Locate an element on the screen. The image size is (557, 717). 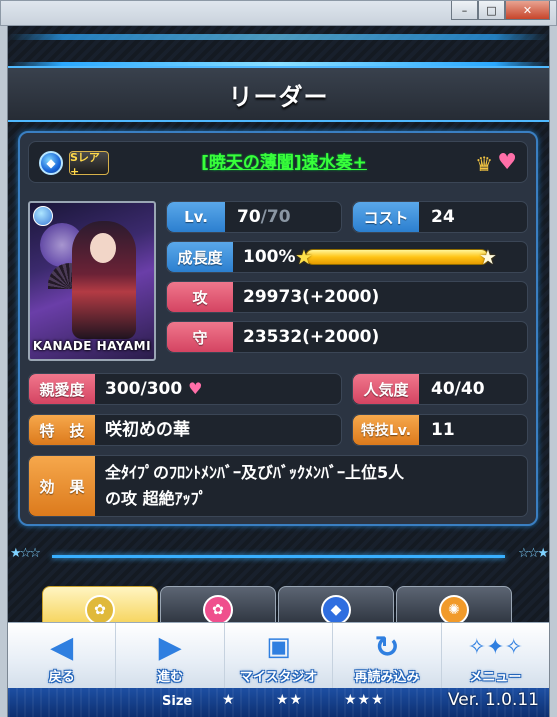
version-label: Ver. 1.0.11 is located at coordinates (493, 700).